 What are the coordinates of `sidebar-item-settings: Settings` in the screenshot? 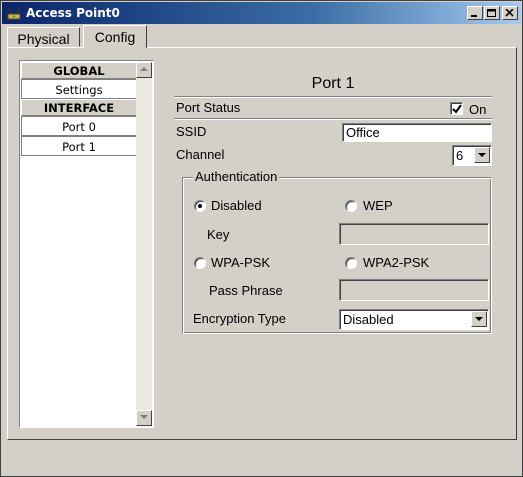 It's located at (79, 89).